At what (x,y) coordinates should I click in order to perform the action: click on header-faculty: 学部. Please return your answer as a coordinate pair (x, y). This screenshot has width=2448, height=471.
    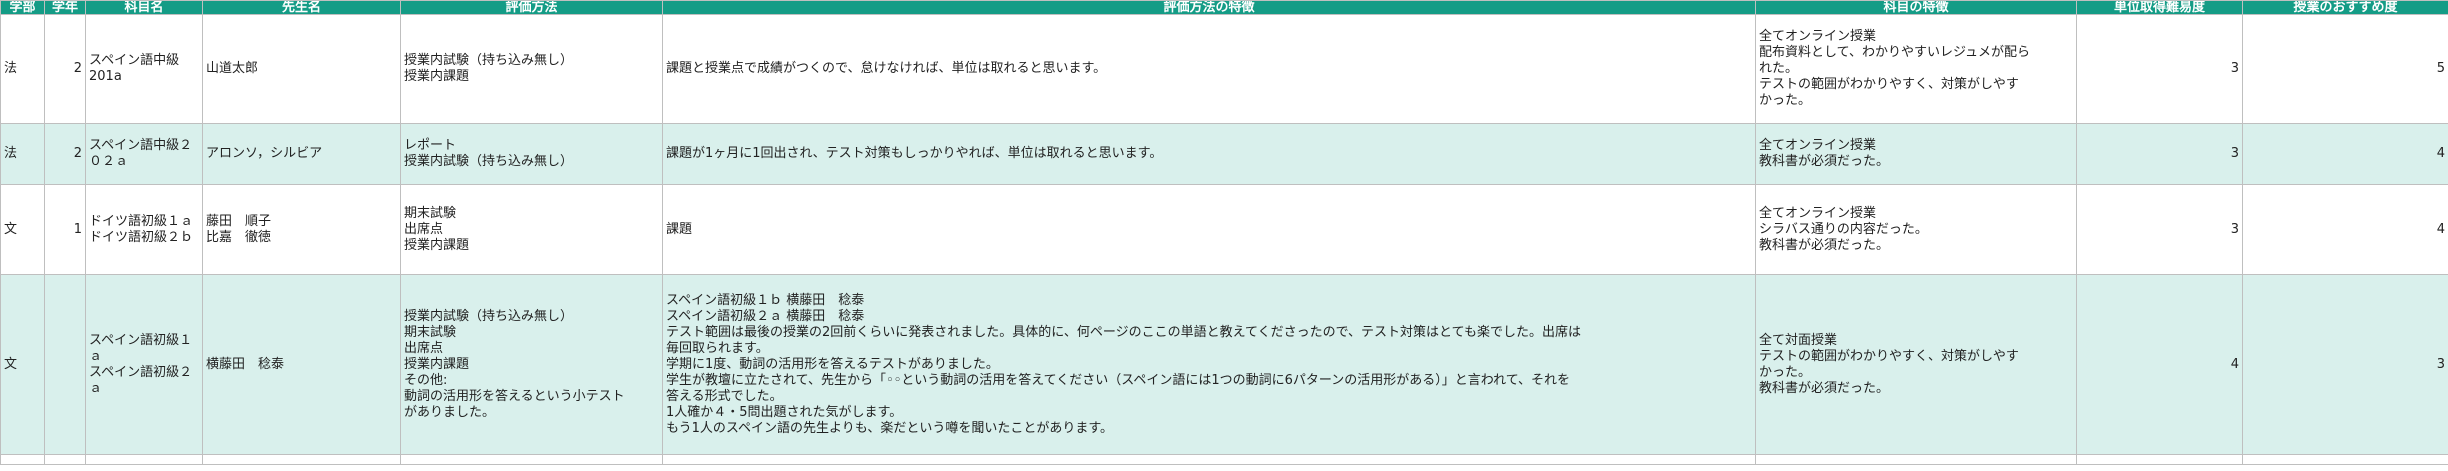
    Looking at the image, I should click on (22, 7).